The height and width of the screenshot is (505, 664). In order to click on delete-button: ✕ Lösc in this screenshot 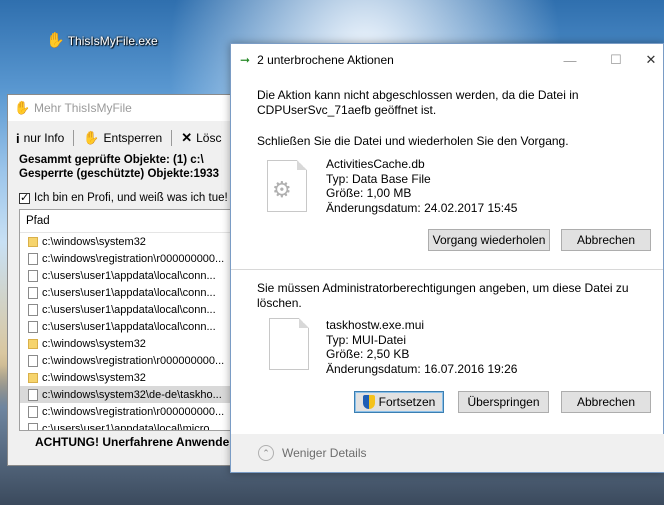, I will do `click(201, 138)`.